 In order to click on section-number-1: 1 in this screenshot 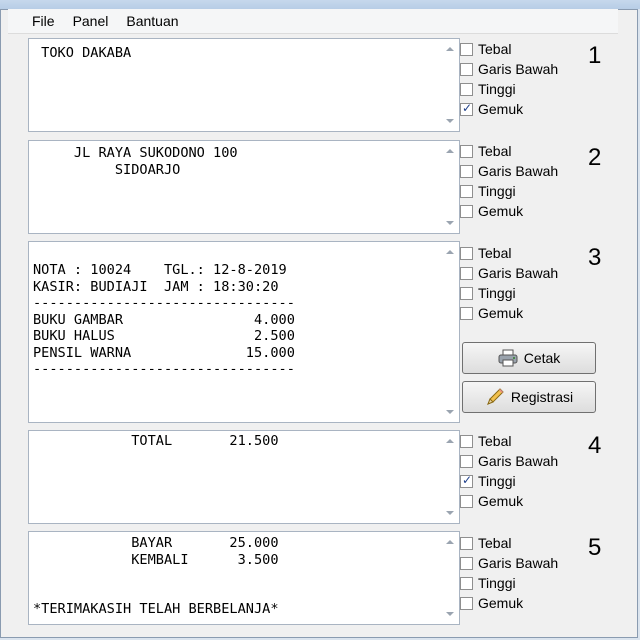, I will do `click(595, 55)`.